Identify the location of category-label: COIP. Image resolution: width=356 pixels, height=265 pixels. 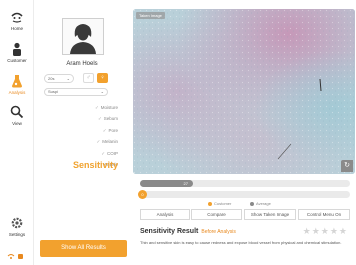
(112, 153).